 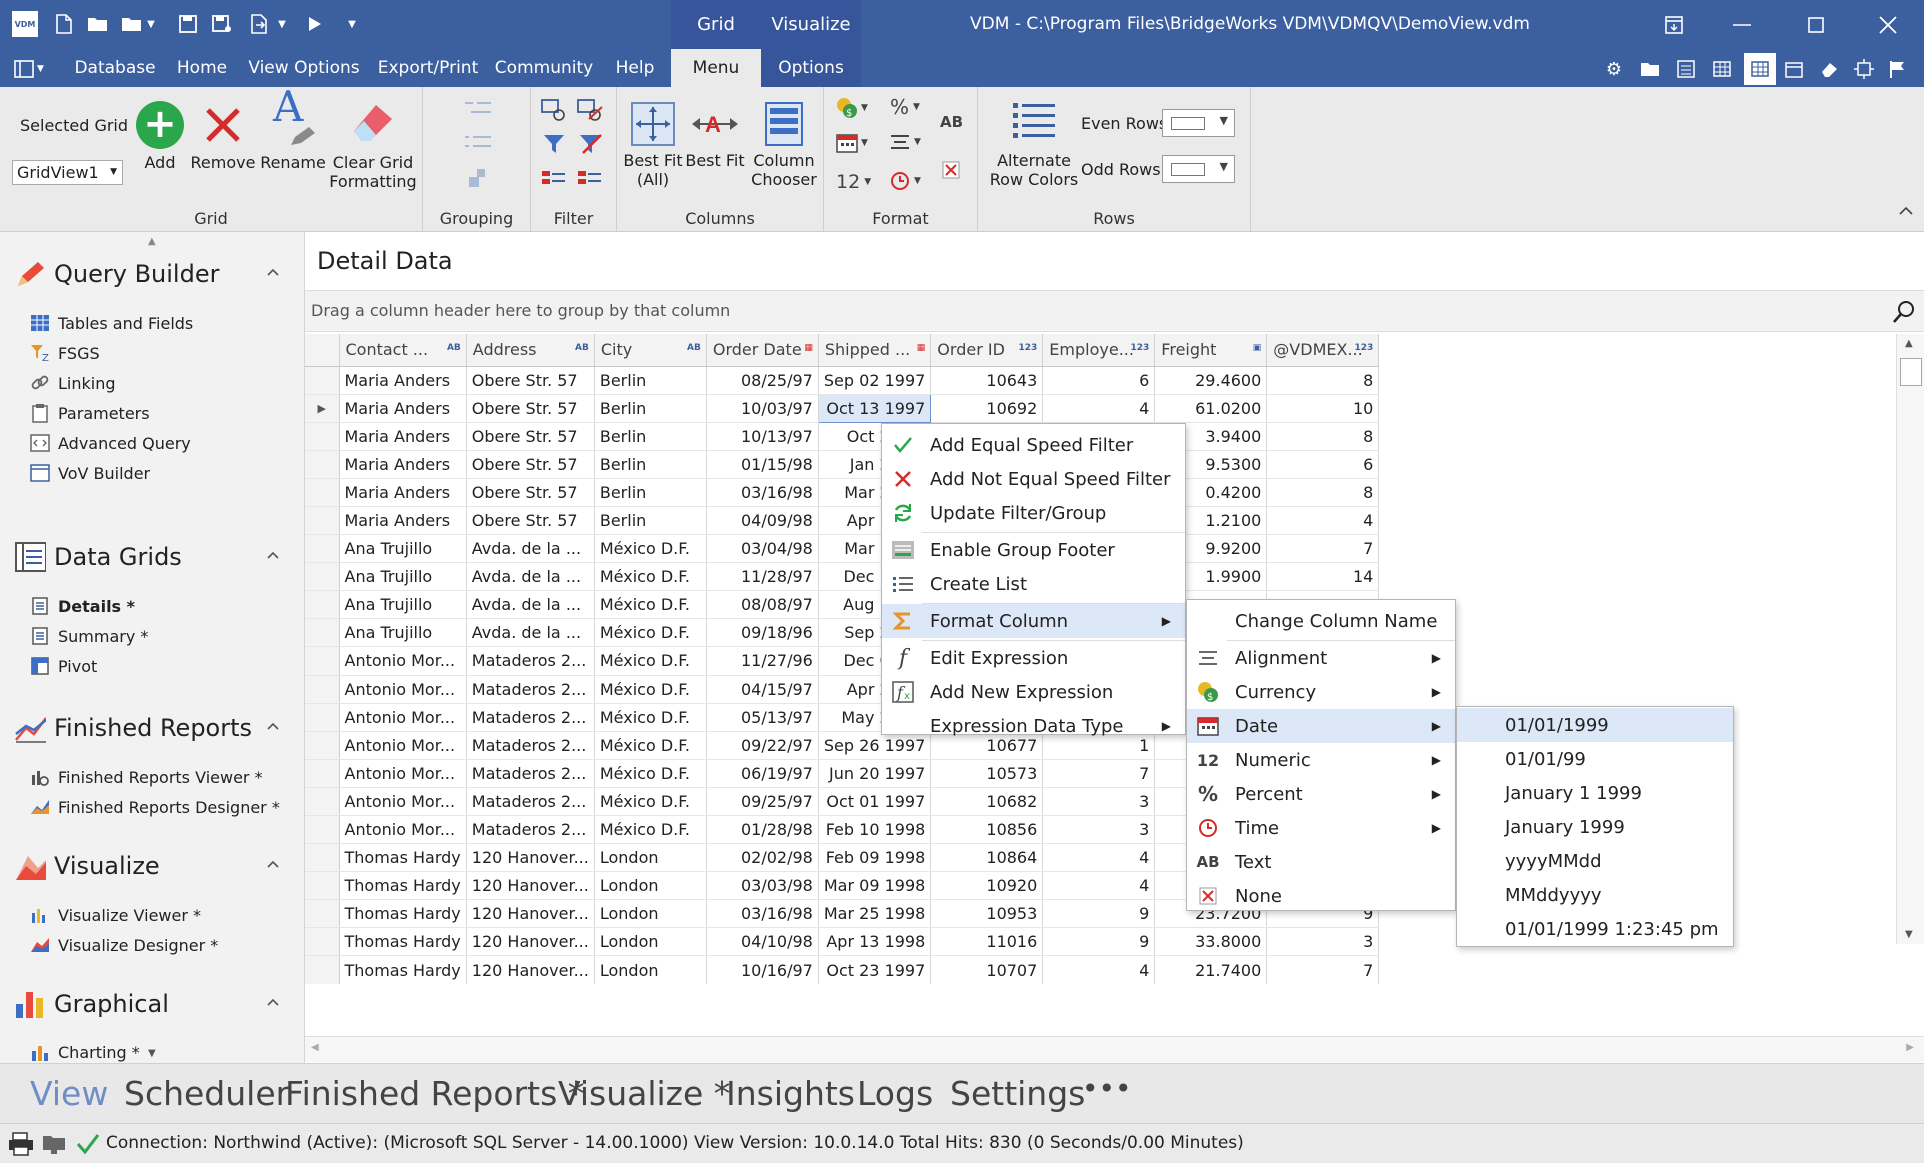 What do you see at coordinates (1198, 123) in the screenshot?
I see `even-rows-color-picker: ▼` at bounding box center [1198, 123].